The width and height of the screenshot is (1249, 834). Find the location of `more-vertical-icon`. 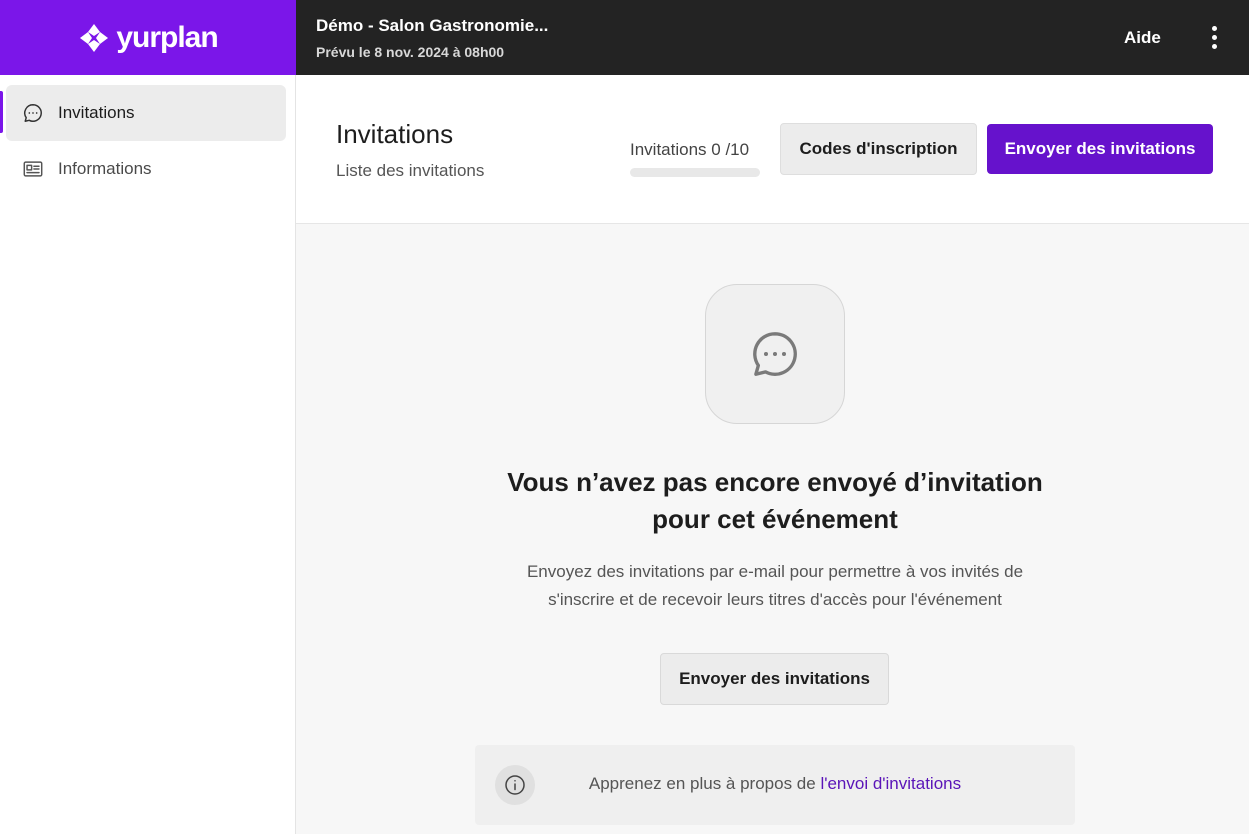

more-vertical-icon is located at coordinates (1214, 37).